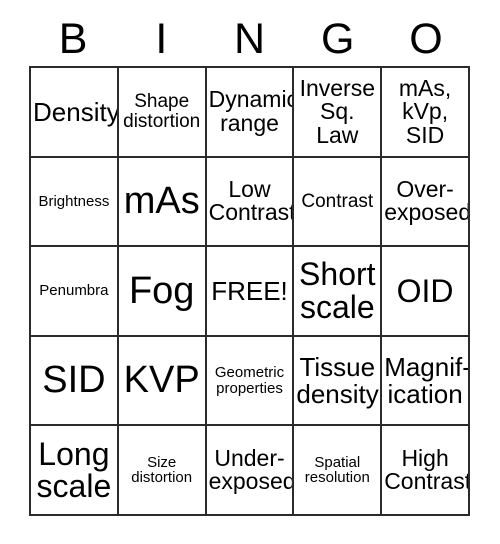  I want to click on bingo-cell-label: Over- exposed, so click(427, 200).